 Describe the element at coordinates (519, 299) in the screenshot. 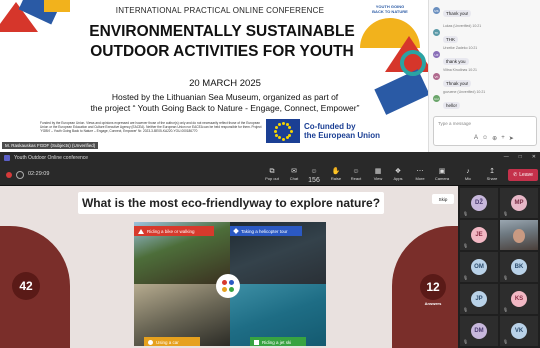

I see `participant-tile: KS 🎙` at that location.